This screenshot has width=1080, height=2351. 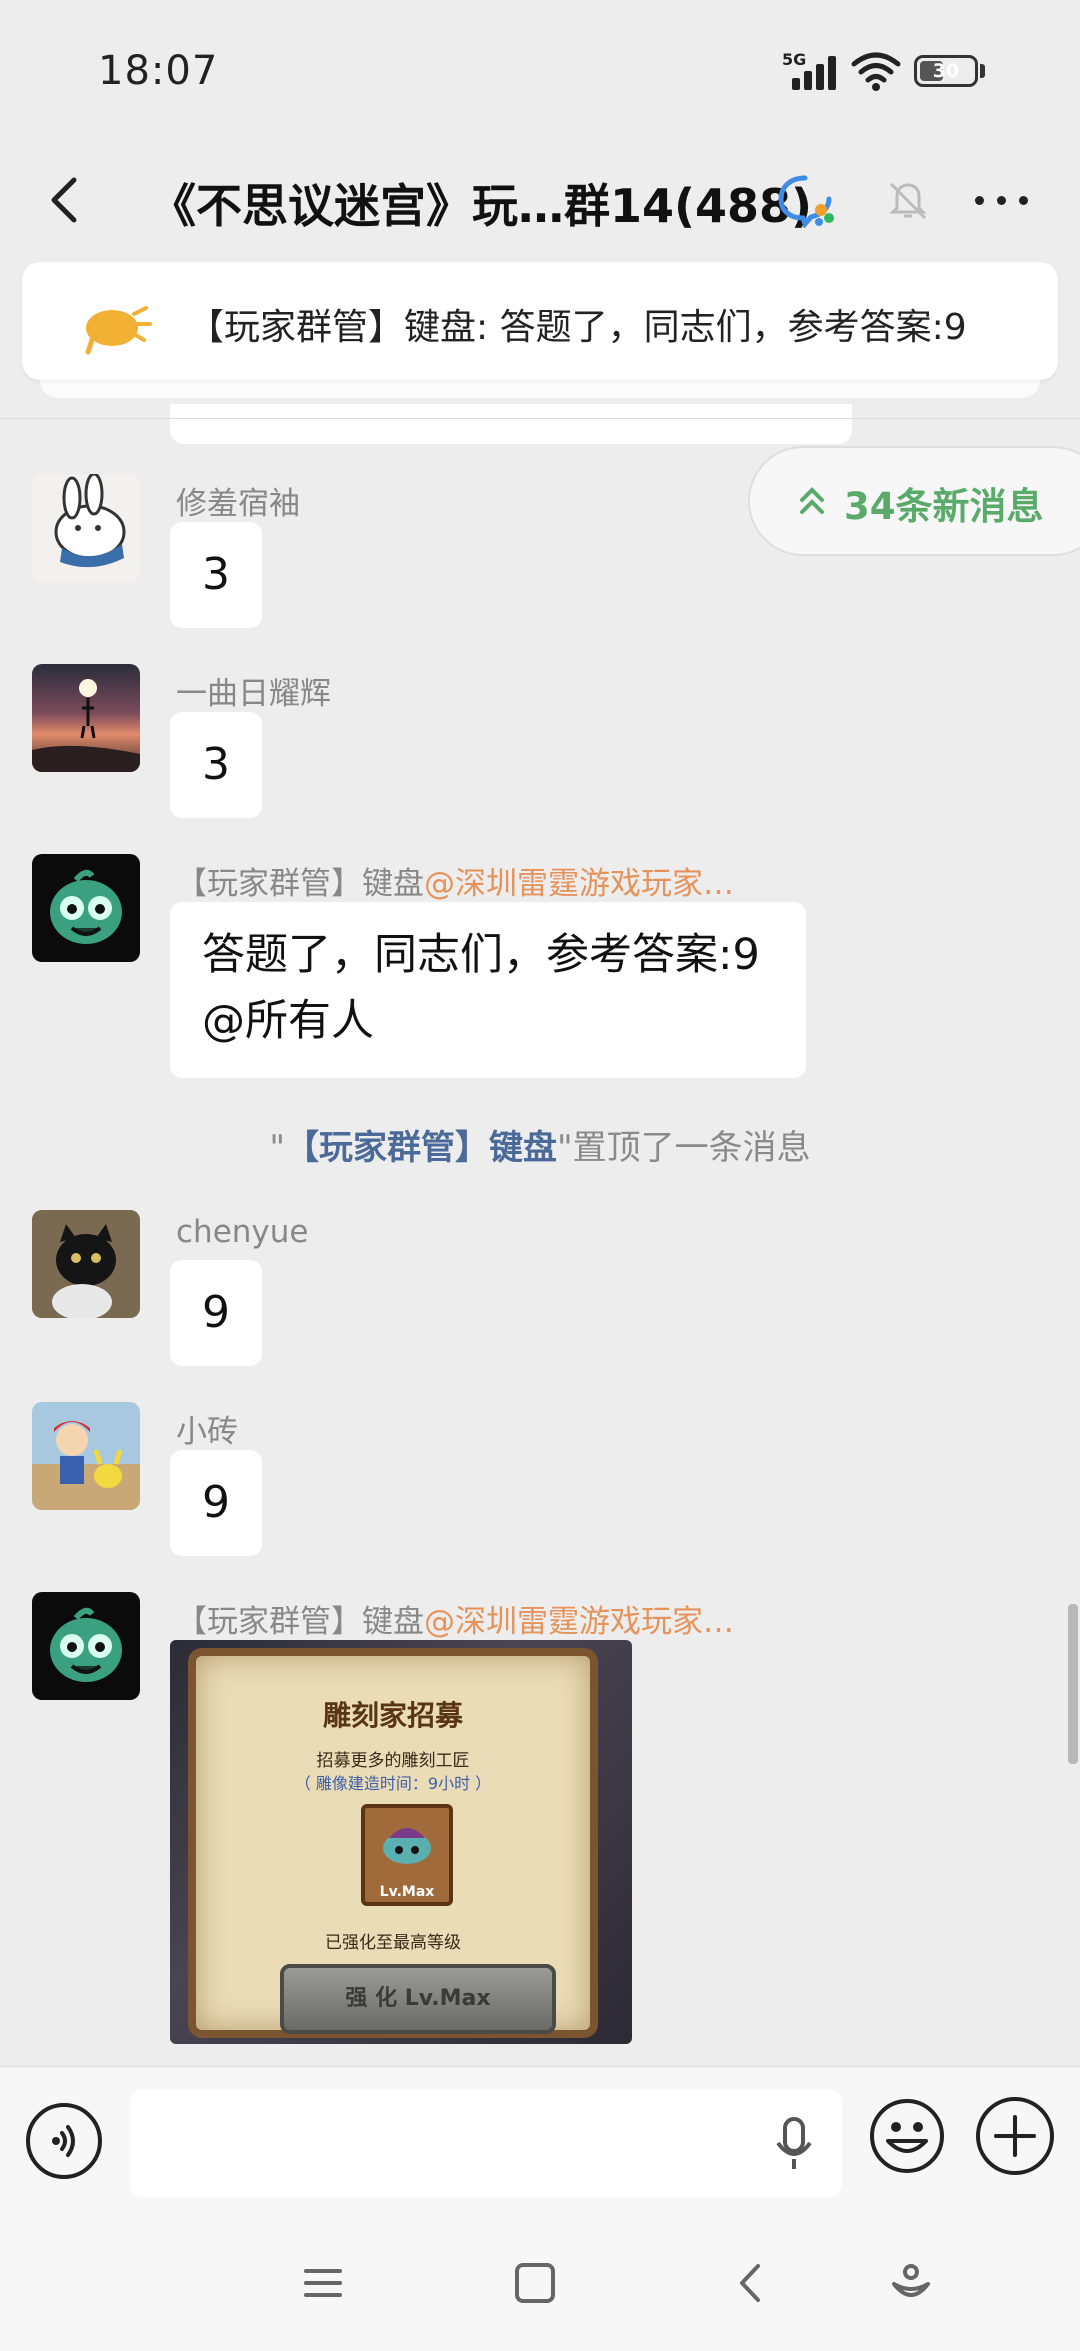 What do you see at coordinates (277, 1148) in the screenshot?
I see `quote-open: "` at bounding box center [277, 1148].